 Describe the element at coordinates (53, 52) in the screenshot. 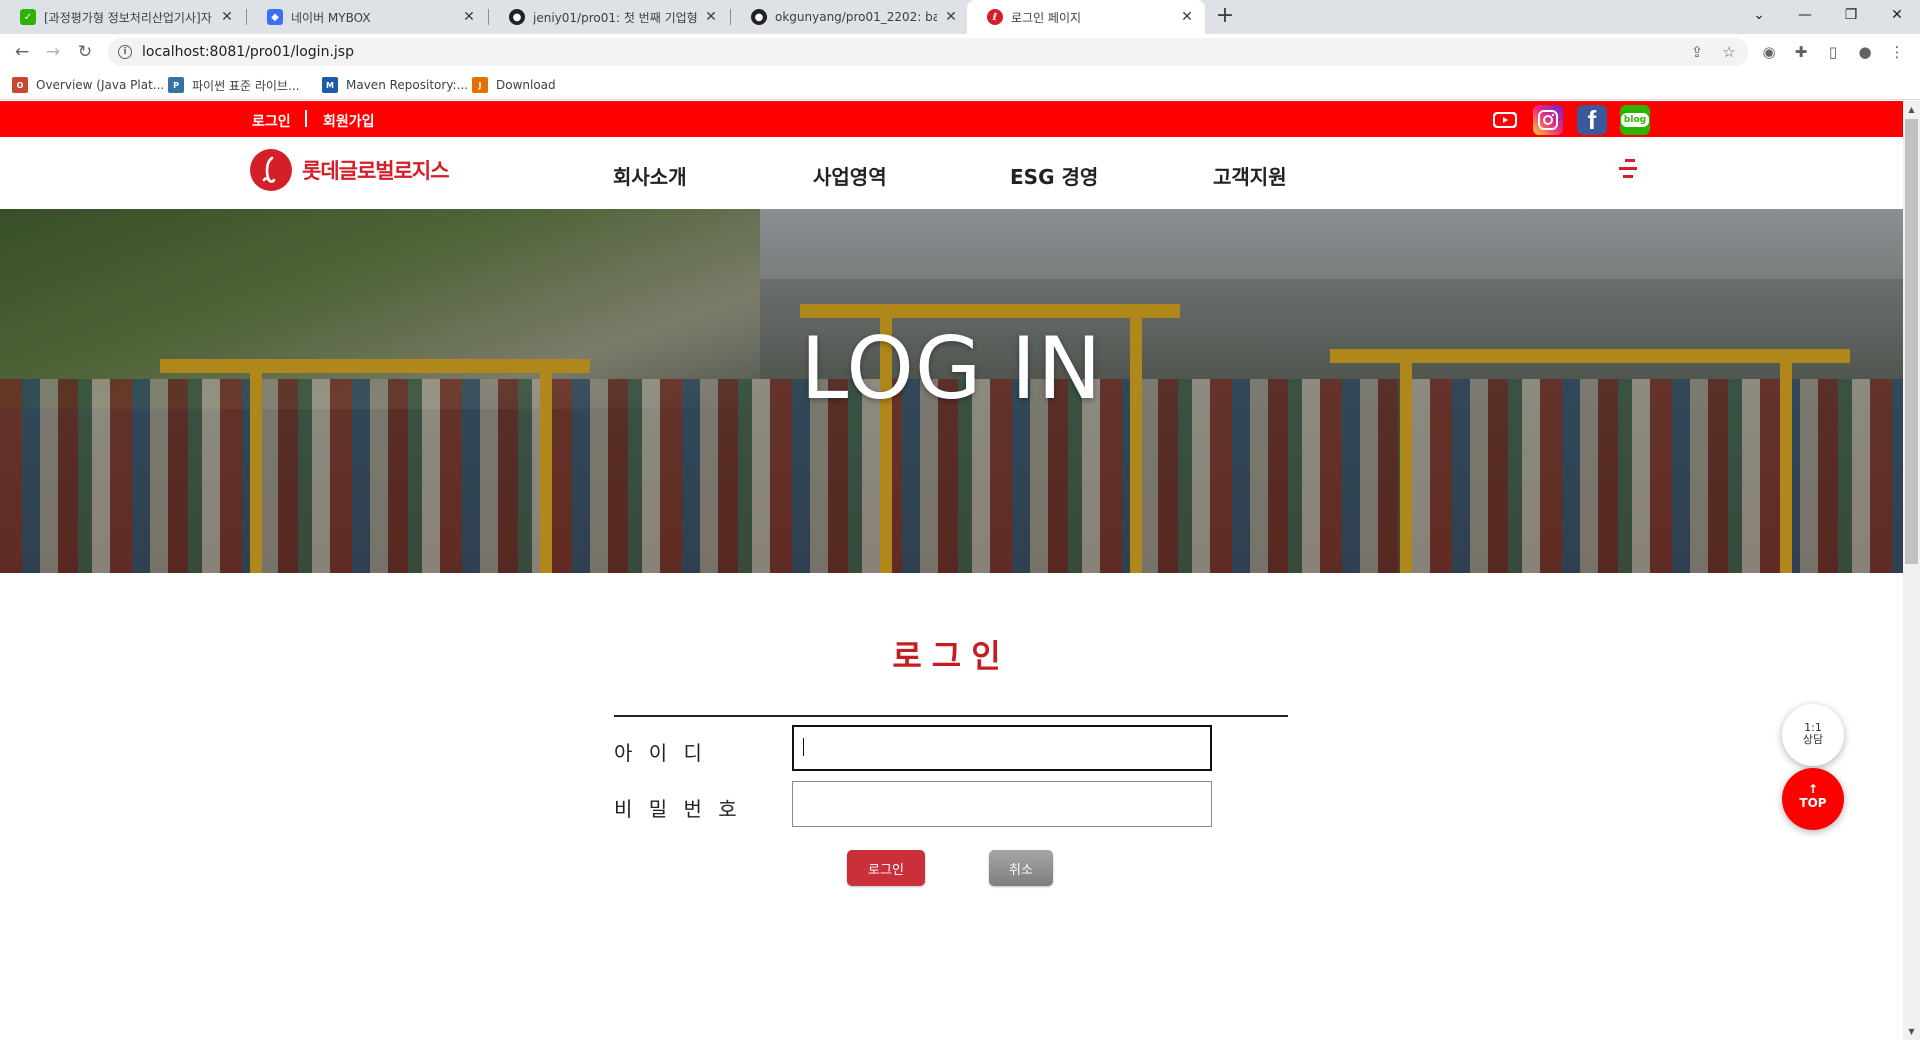

I see `forward-icon: →` at that location.